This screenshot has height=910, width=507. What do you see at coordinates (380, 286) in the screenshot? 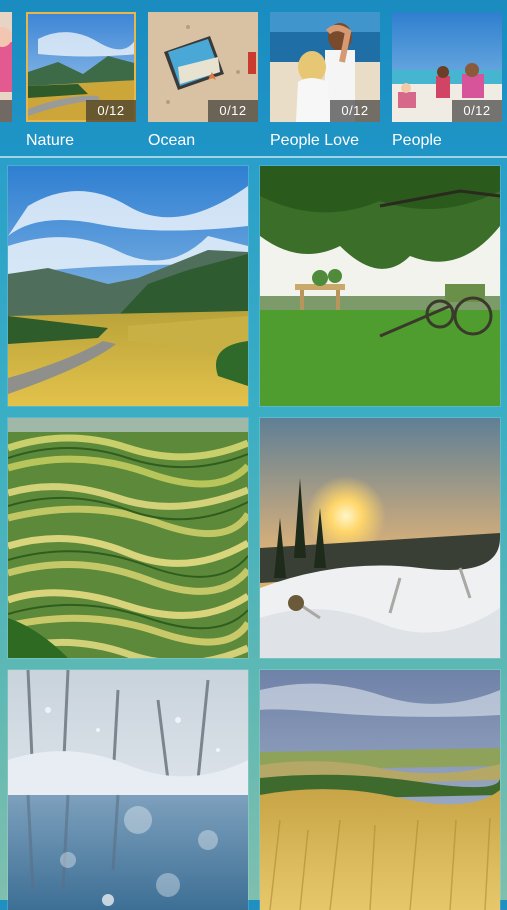
I see `photo-tile-tree-and-cart` at bounding box center [380, 286].